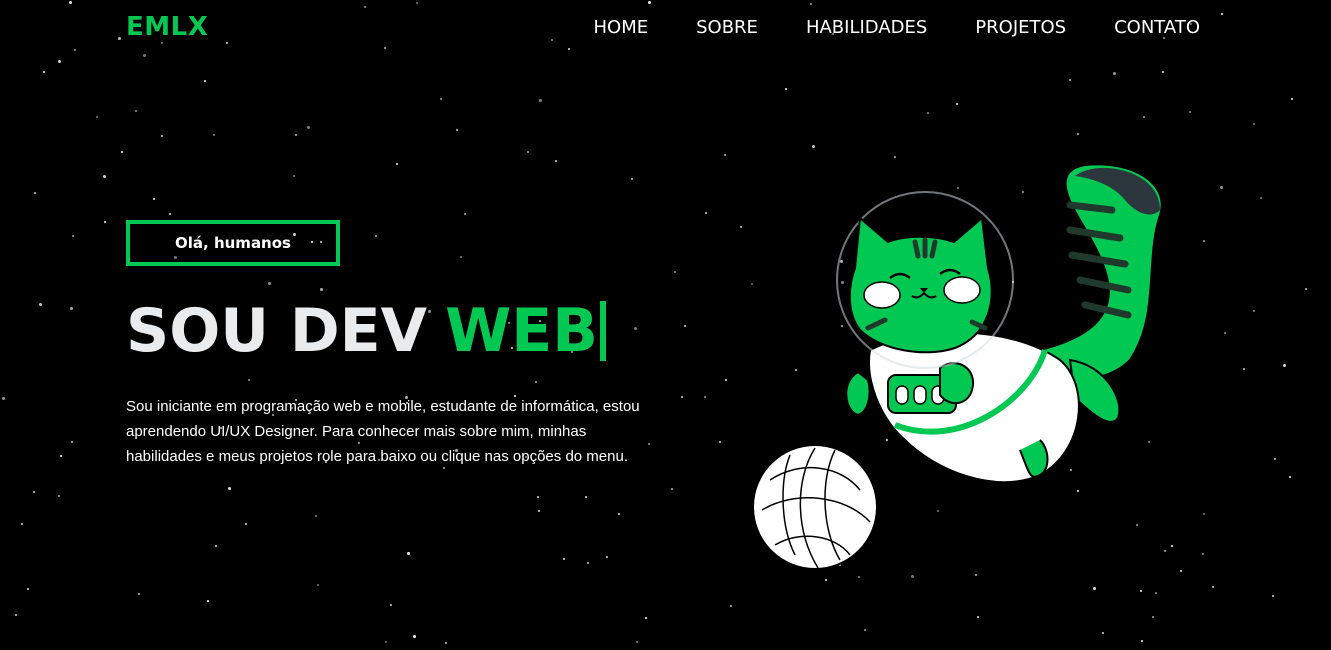 The width and height of the screenshot is (1331, 650). What do you see at coordinates (167, 27) in the screenshot?
I see `logo: EMLX` at bounding box center [167, 27].